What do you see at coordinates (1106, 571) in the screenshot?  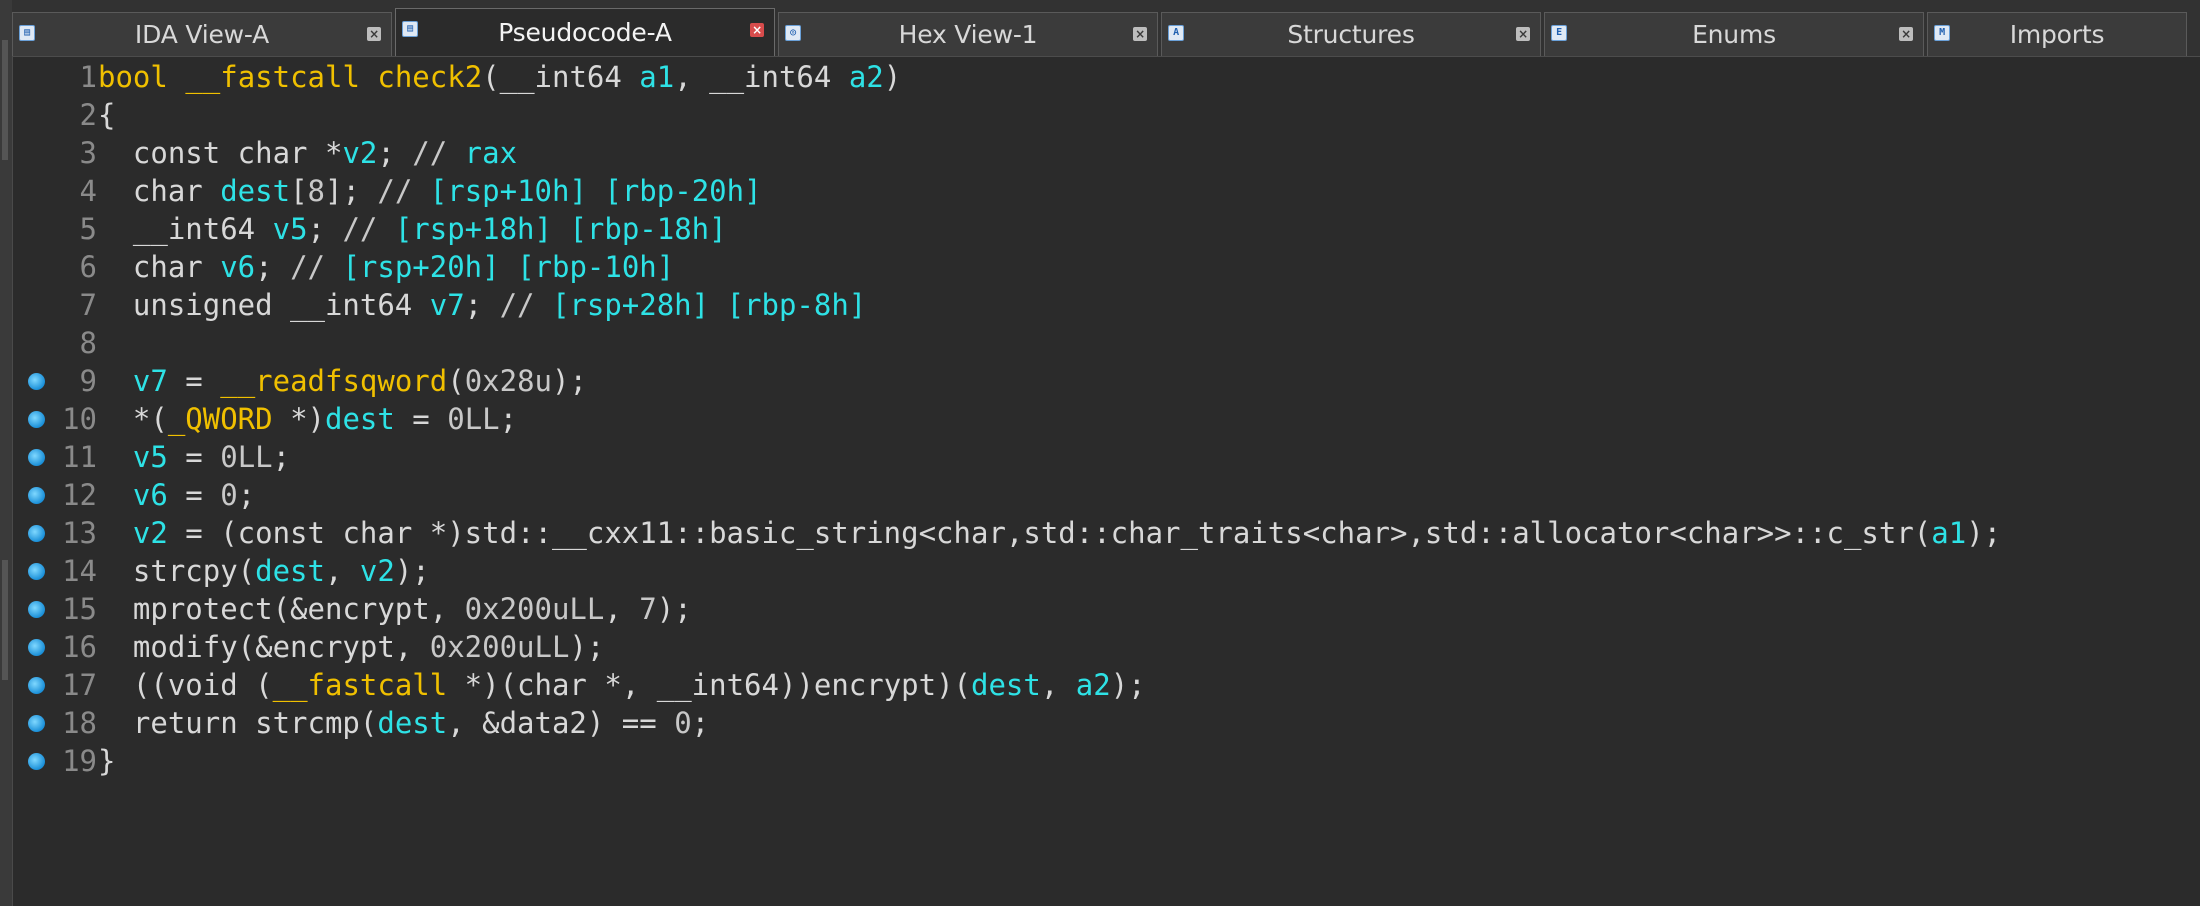 I see `code-line: 14 strcpy(dest, v2);` at bounding box center [1106, 571].